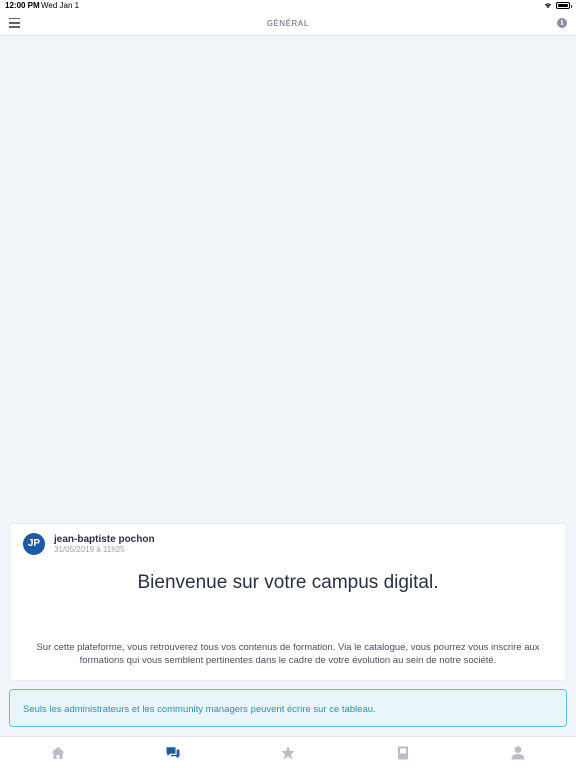 The height and width of the screenshot is (768, 576). What do you see at coordinates (89, 549) in the screenshot?
I see `post-date: 31/05/2019 à 11h25` at bounding box center [89, 549].